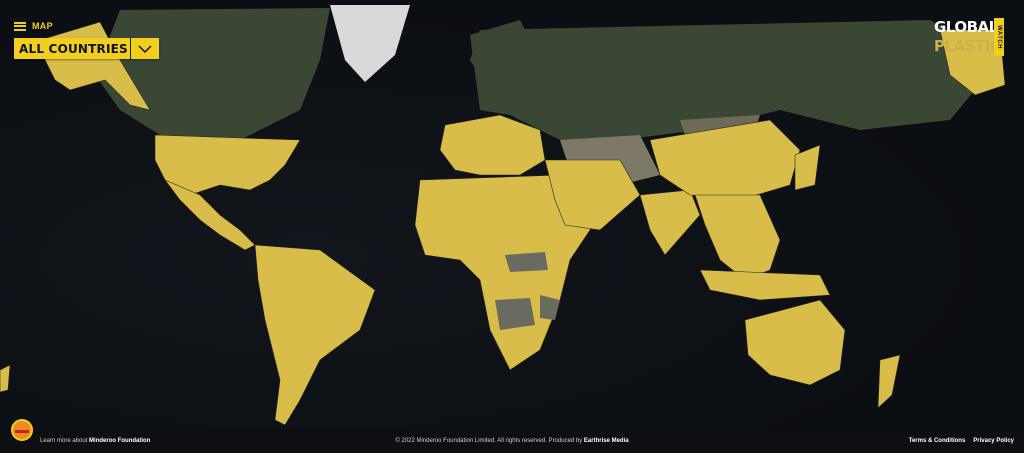  Describe the element at coordinates (20, 26) in the screenshot. I see `hamburger-icon` at that location.